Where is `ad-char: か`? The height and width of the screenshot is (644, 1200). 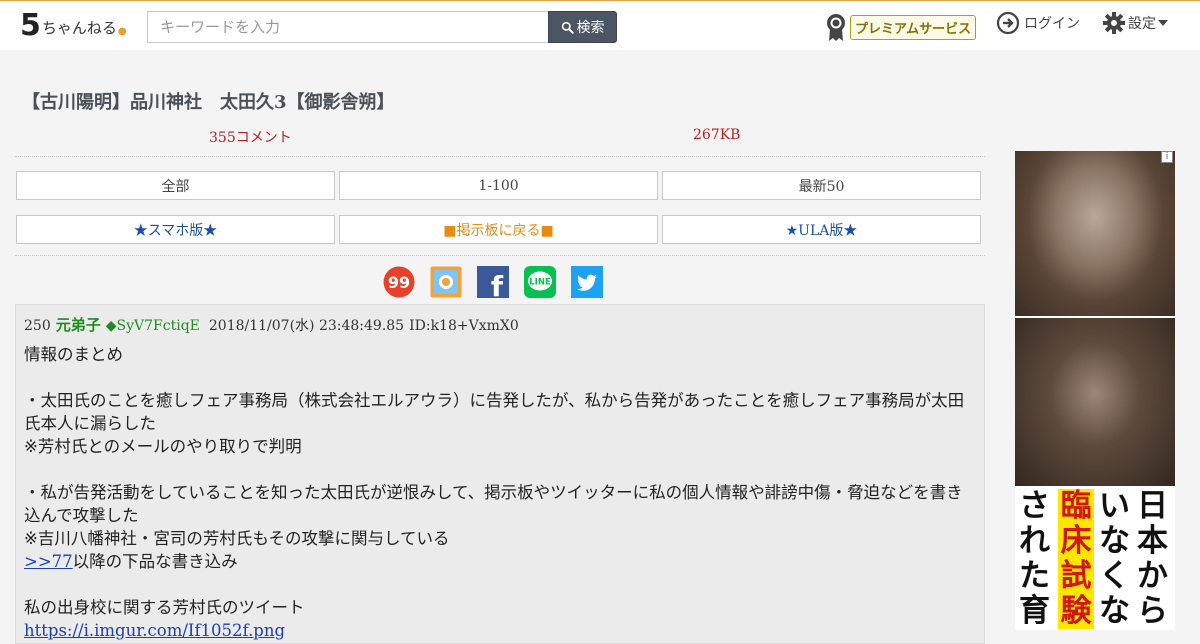 ad-char: か is located at coordinates (1152, 576).